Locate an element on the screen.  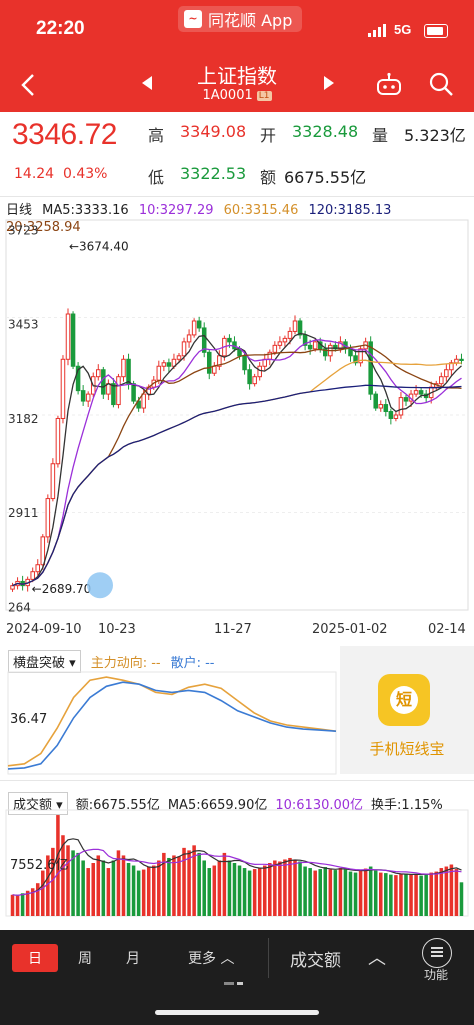
menu-icon is located at coordinates (437, 953).